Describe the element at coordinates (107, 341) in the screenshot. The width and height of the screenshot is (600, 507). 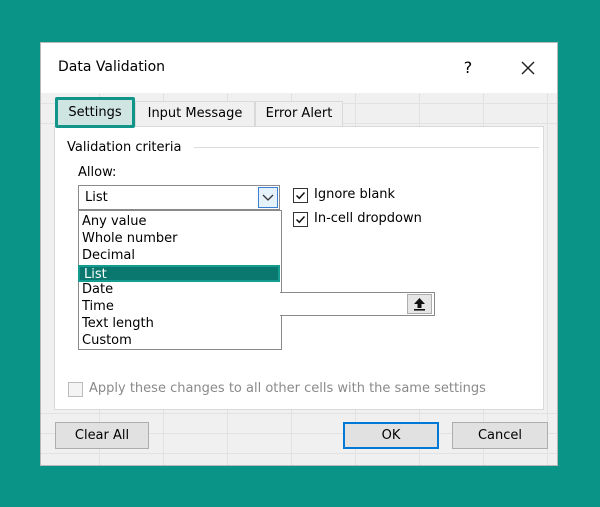
I see `option-custom: Custom` at that location.